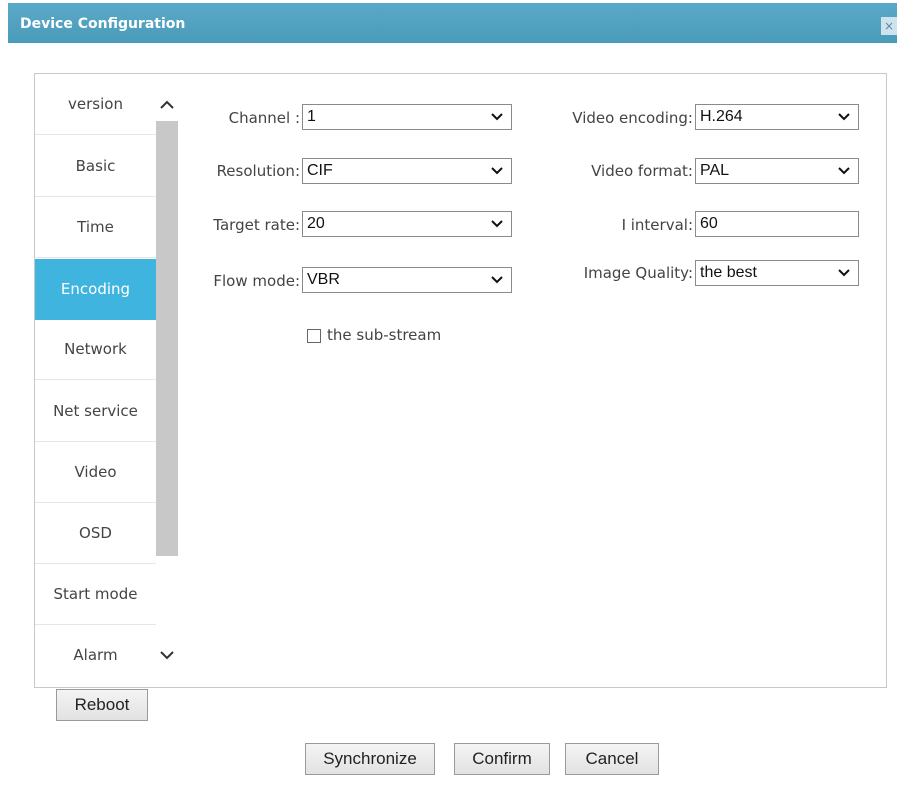  I want to click on resolution-select: CIF, so click(407, 171).